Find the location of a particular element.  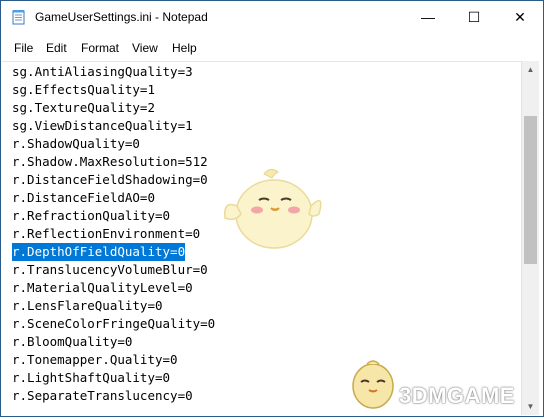

window-title: GameUserSettings.ini - Notepad is located at coordinates (121, 17).